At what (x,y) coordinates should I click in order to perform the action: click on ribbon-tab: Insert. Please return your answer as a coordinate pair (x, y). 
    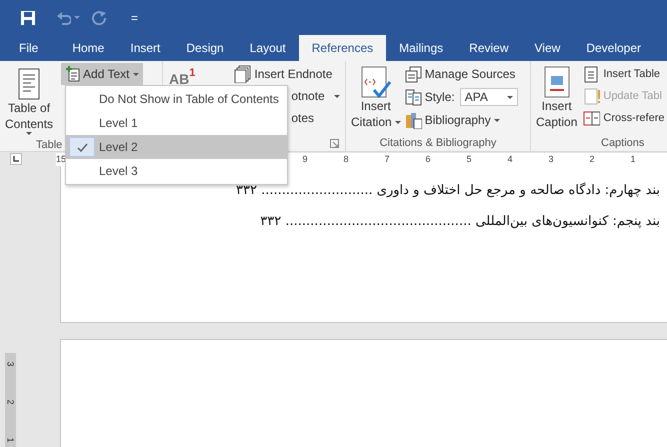
    Looking at the image, I should click on (145, 48).